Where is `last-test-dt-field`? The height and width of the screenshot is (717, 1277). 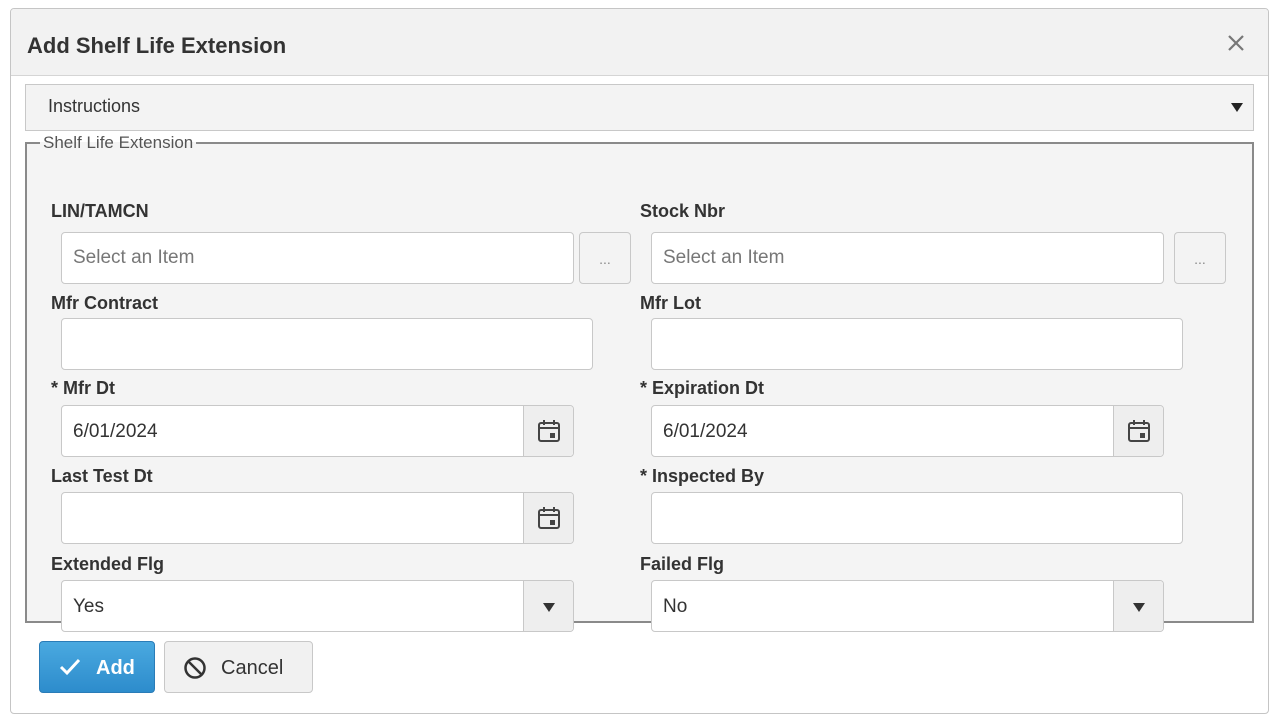
last-test-dt-field is located at coordinates (317, 518).